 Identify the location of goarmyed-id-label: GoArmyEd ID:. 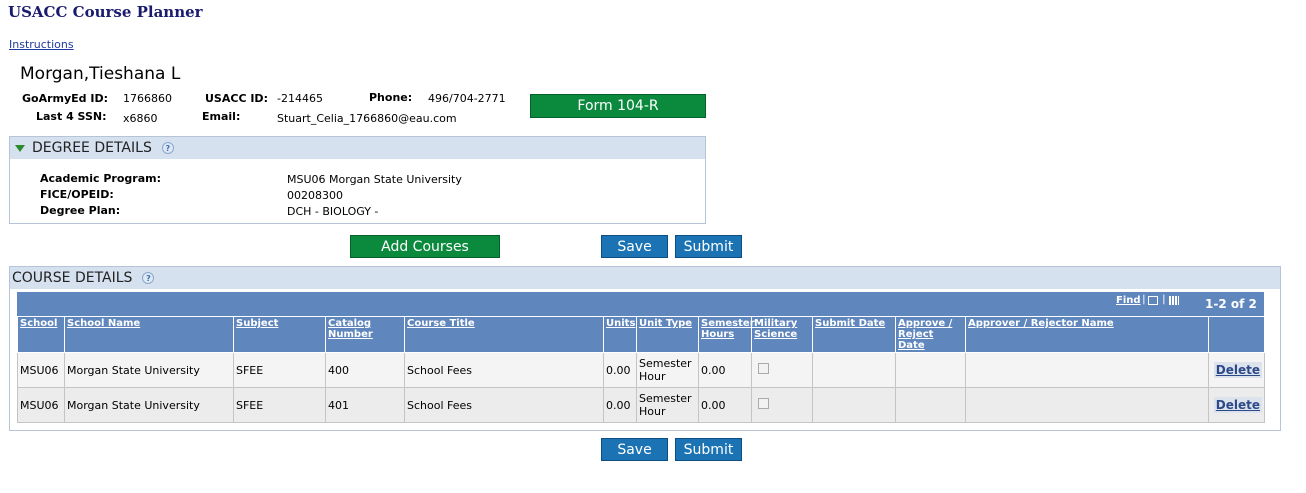
(65, 98).